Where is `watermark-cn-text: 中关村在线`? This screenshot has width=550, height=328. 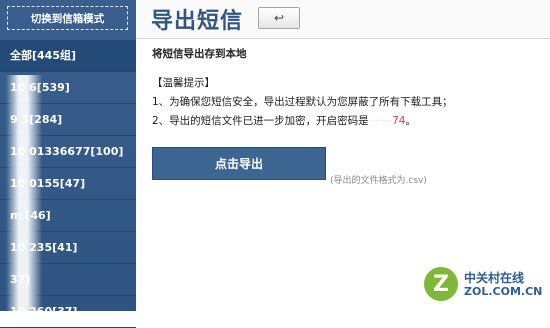 watermark-cn-text: 中关村在线 is located at coordinates (494, 278).